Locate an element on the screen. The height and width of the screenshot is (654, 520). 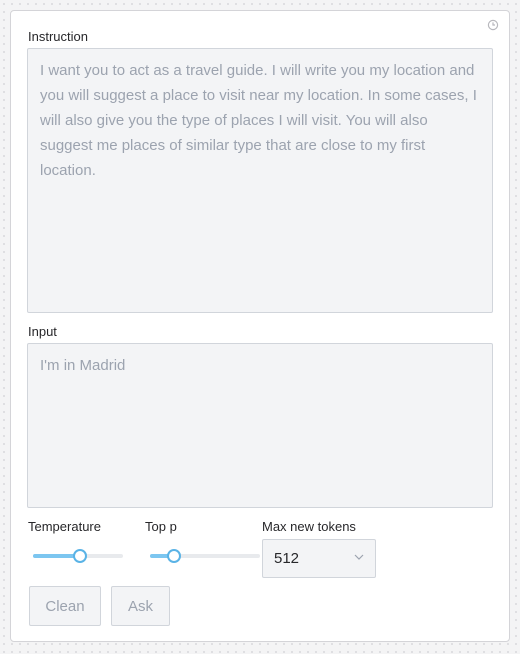
temperature-slider is located at coordinates (78, 556).